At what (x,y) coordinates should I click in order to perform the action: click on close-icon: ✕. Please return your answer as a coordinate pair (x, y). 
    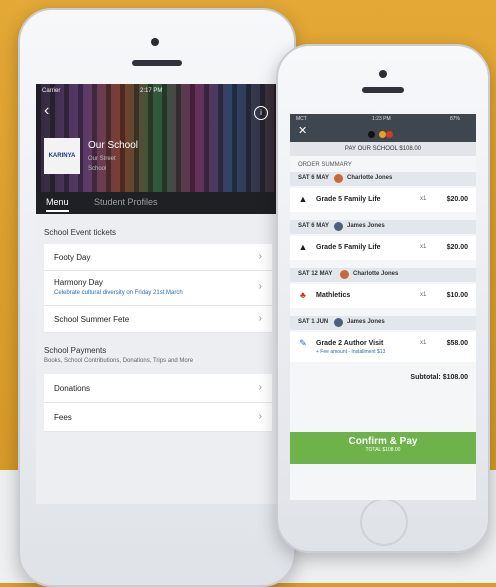
    Looking at the image, I should click on (302, 130).